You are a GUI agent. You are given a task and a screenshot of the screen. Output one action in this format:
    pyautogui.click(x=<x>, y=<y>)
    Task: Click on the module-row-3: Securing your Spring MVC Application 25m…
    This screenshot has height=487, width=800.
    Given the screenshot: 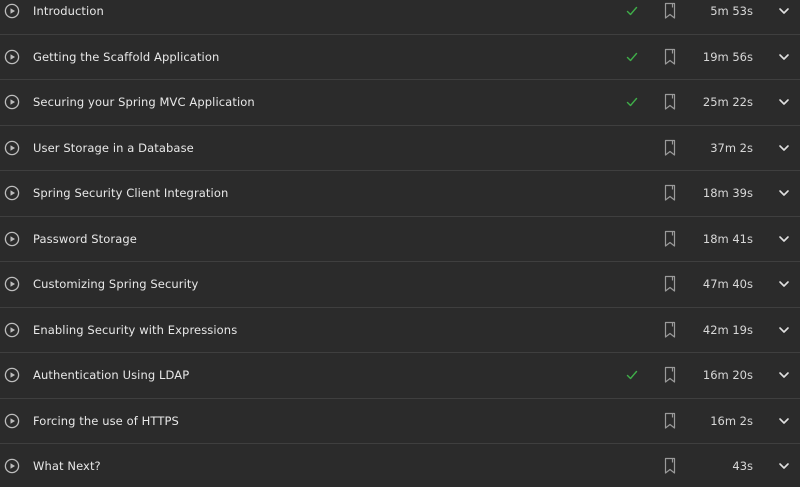 What is the action you would take?
    pyautogui.click(x=400, y=103)
    